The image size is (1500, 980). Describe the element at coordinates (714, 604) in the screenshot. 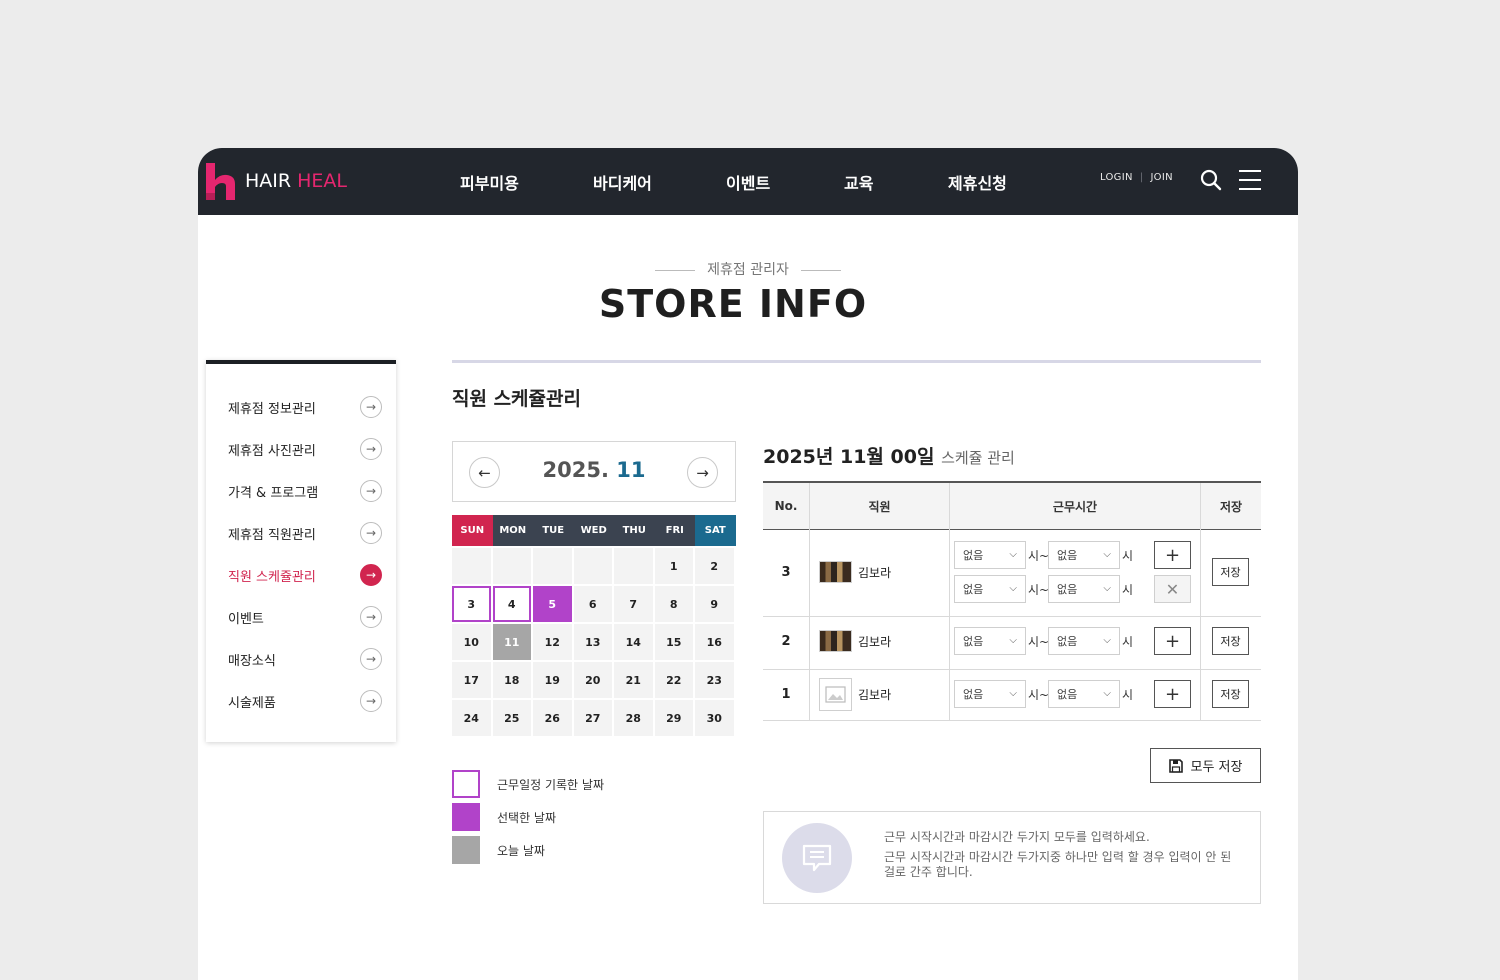

I see `calendar-day: 9` at that location.